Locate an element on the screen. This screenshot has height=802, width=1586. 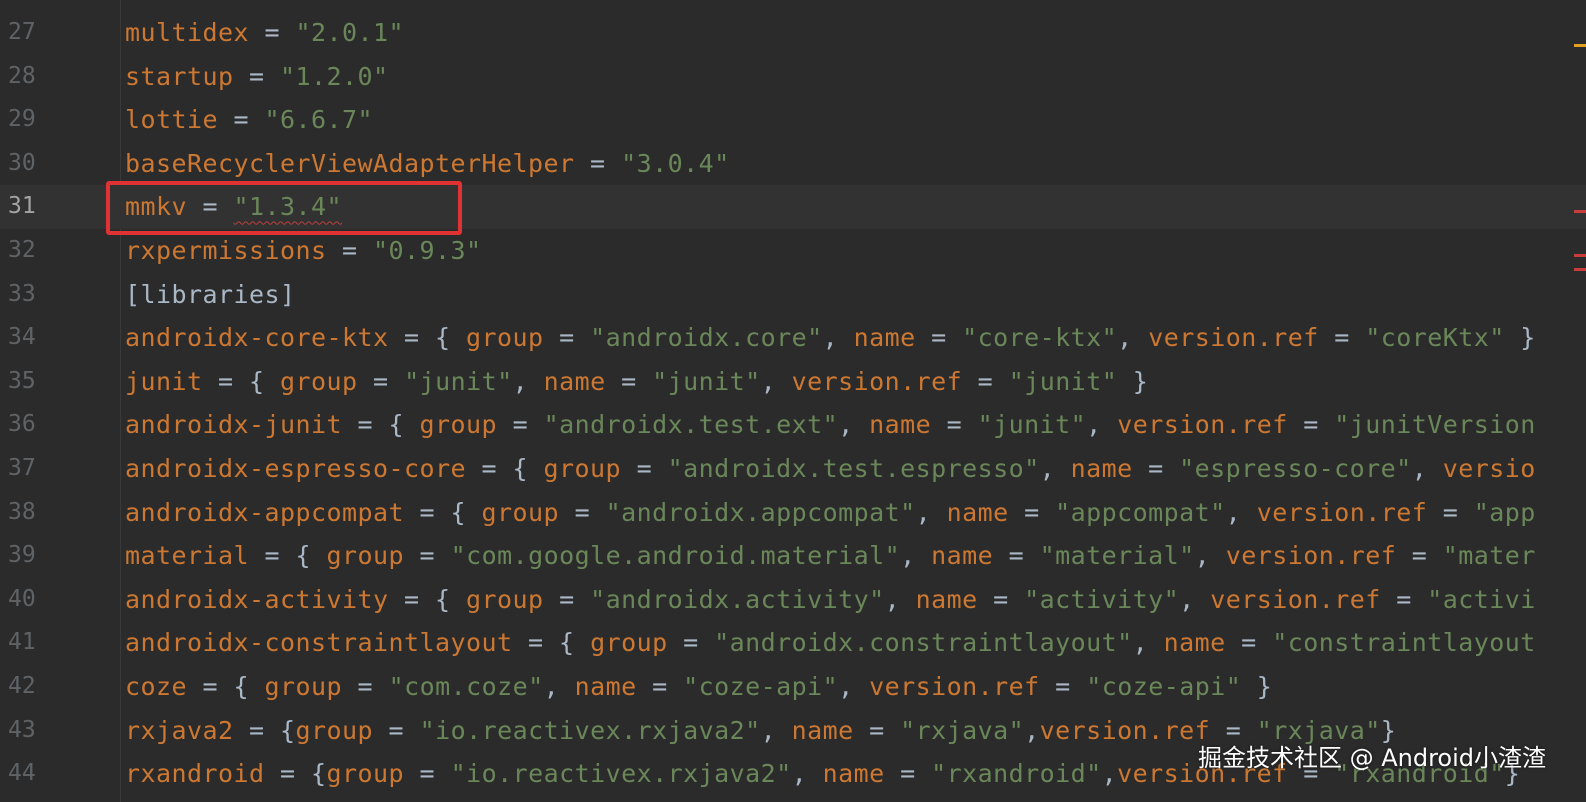
code-line: 27 multidex = "2.0.1" is located at coordinates (793, 33).